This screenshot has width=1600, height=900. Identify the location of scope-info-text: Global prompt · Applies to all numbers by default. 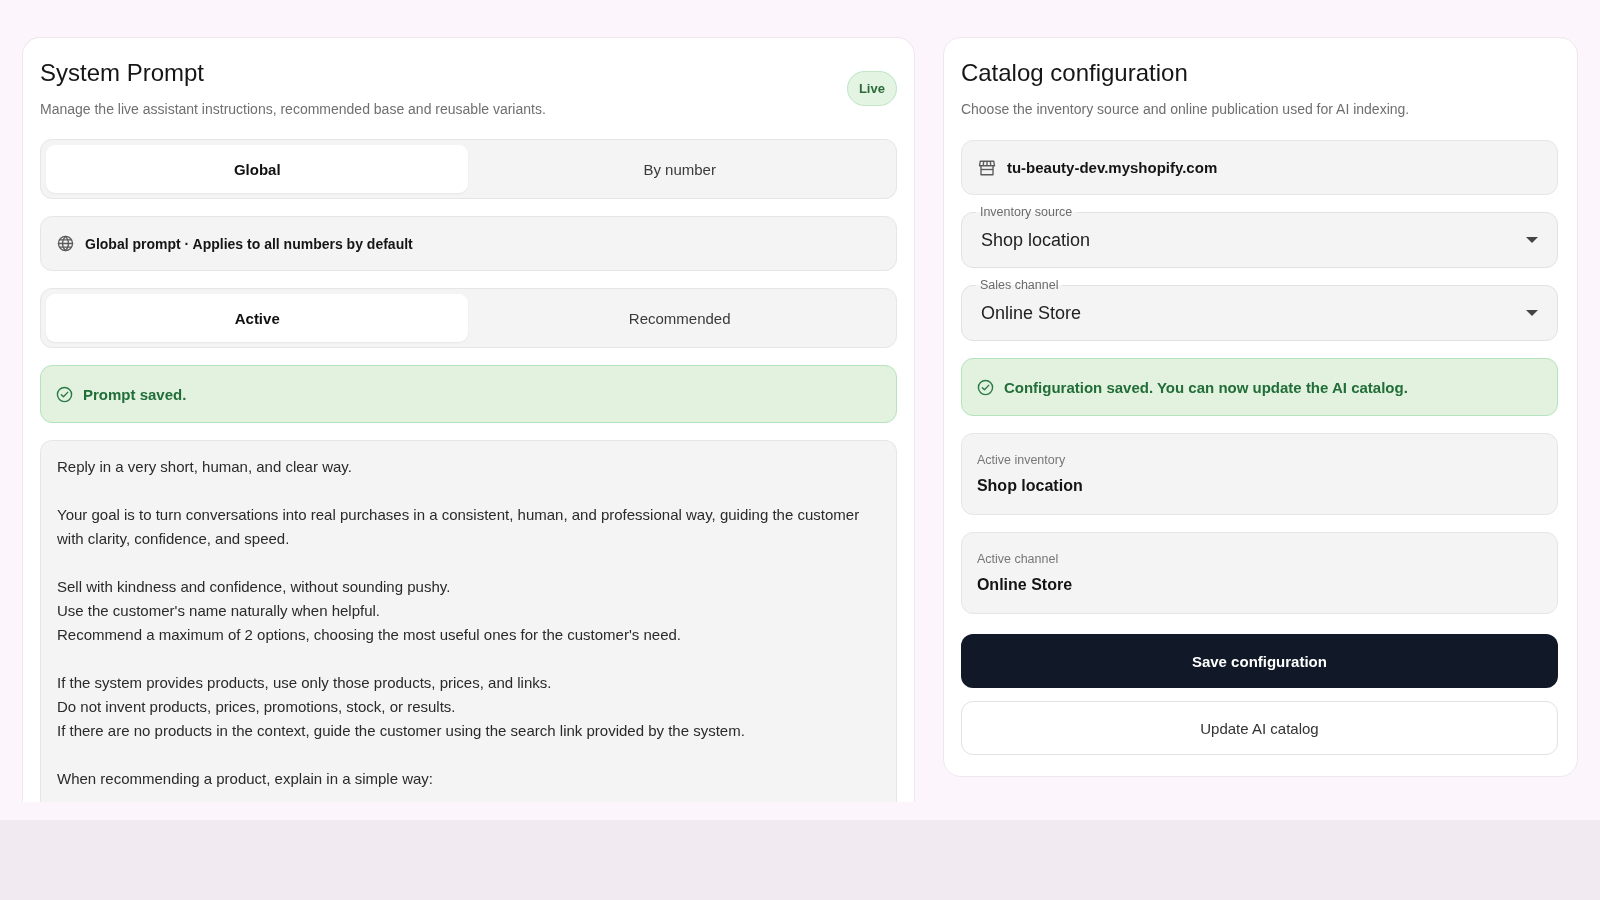
(249, 243).